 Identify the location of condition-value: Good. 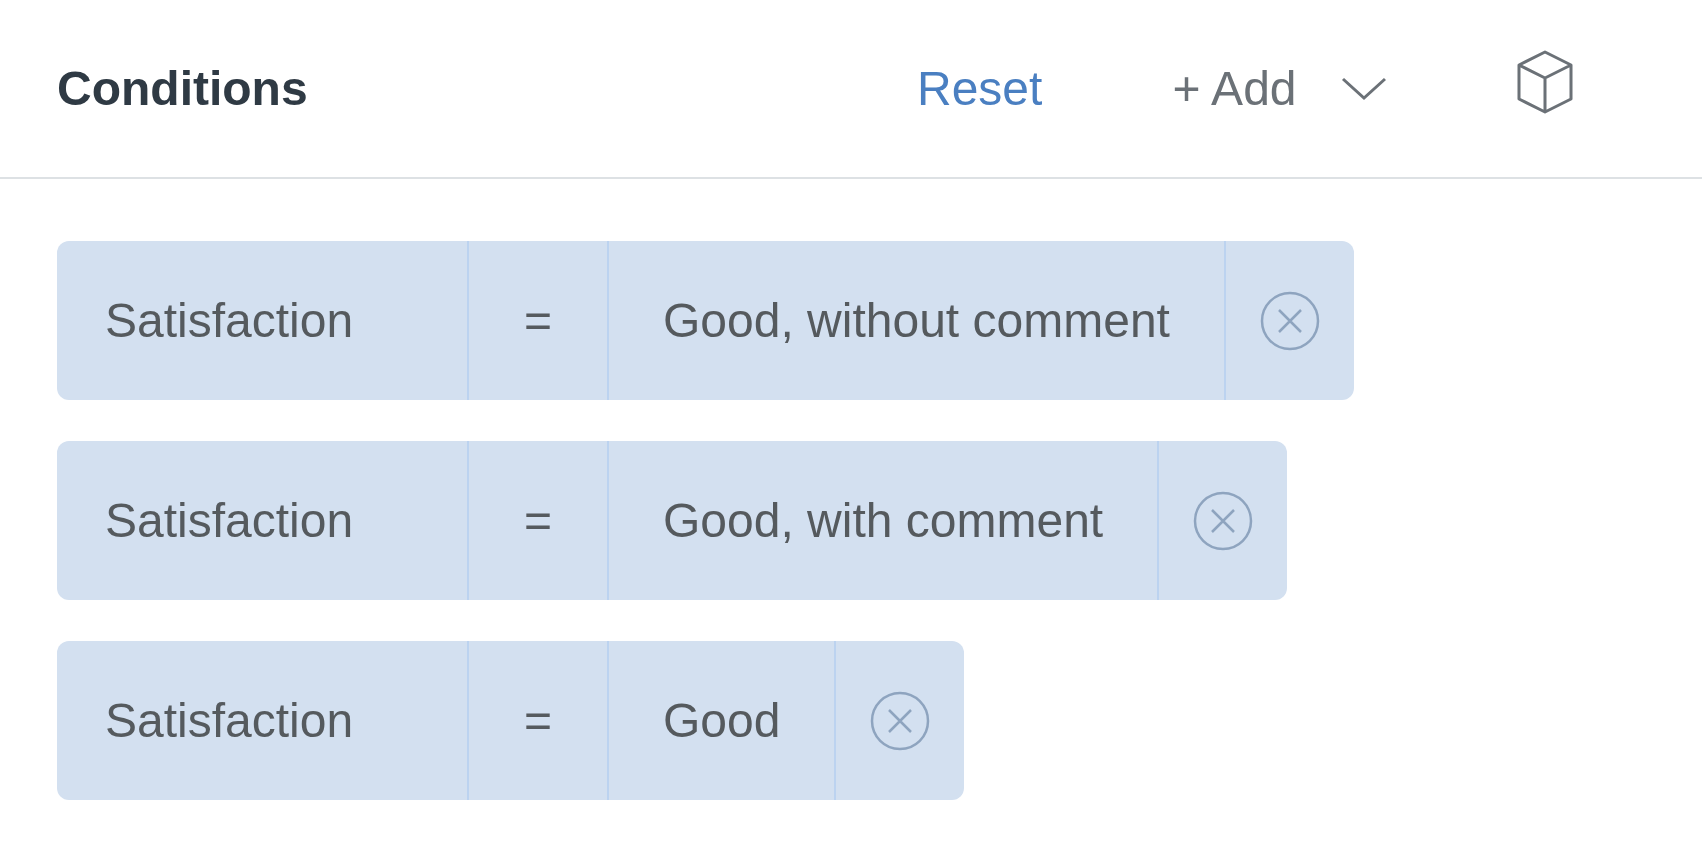
(722, 720).